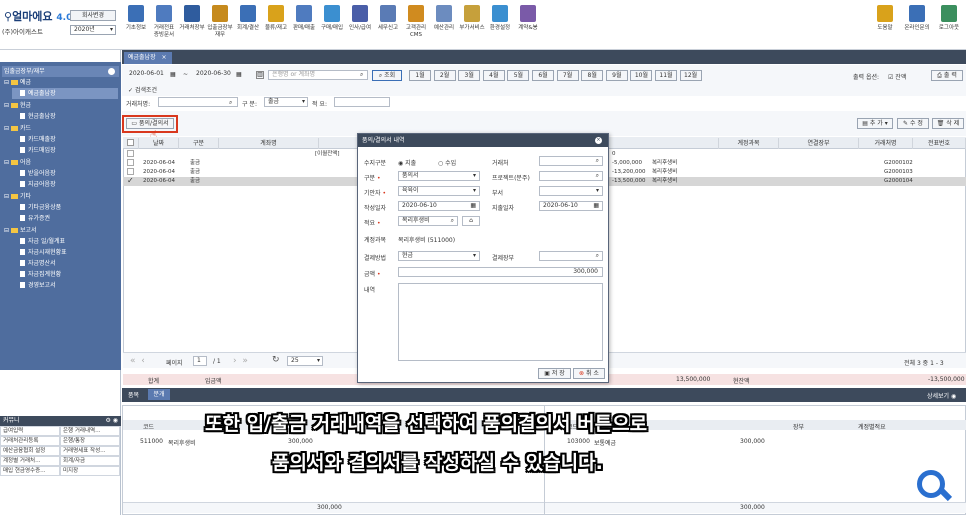 Image resolution: width=966 pixels, height=515 pixels. Describe the element at coordinates (749, 143) in the screenshot. I see `grid-header-cell: 계정과목` at that location.